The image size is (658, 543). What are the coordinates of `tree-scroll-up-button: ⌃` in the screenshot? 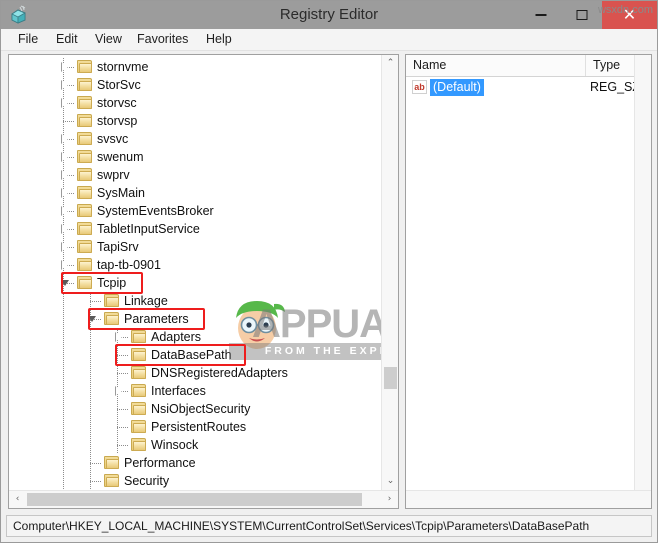 It's located at (390, 63).